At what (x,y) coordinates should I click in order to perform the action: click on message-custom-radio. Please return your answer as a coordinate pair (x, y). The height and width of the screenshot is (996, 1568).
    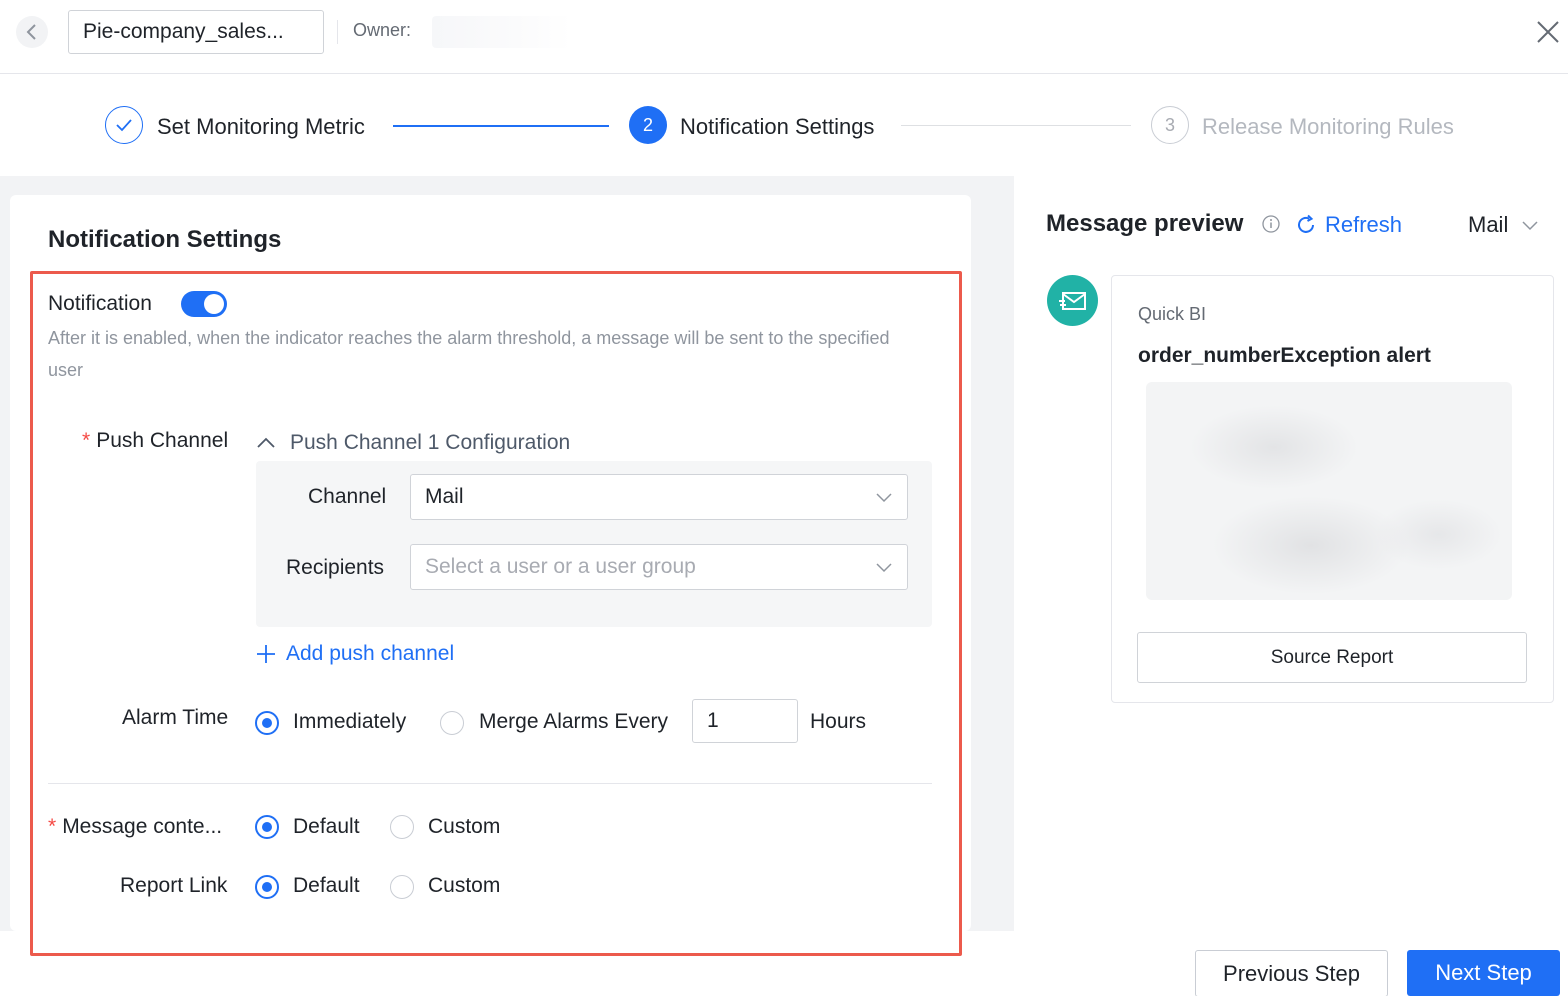
    Looking at the image, I should click on (402, 827).